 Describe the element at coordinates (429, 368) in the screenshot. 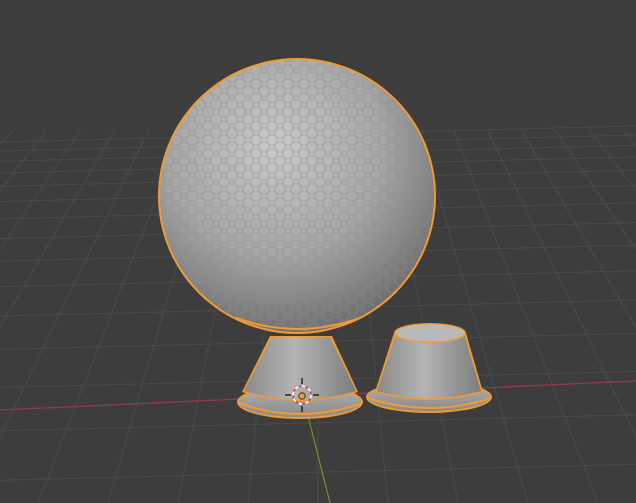

I see `tee-cap-mesh` at that location.